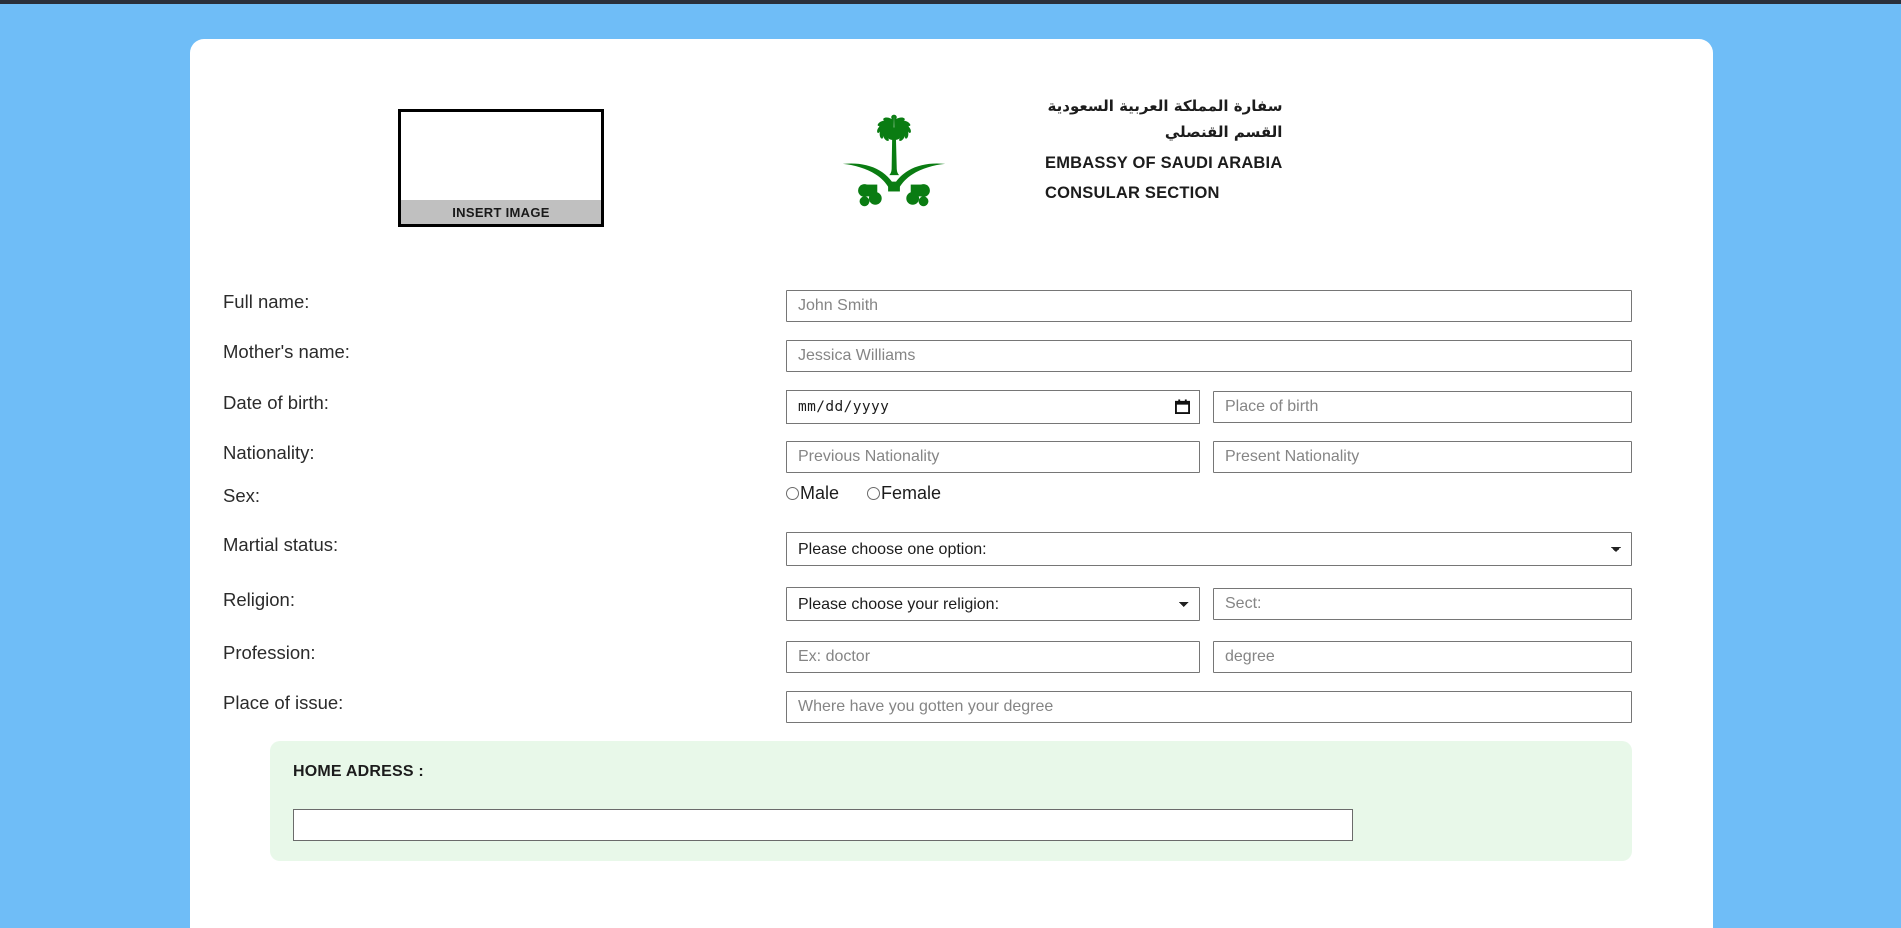 Image resolution: width=1901 pixels, height=928 pixels. I want to click on radio-dot-female, so click(874, 493).